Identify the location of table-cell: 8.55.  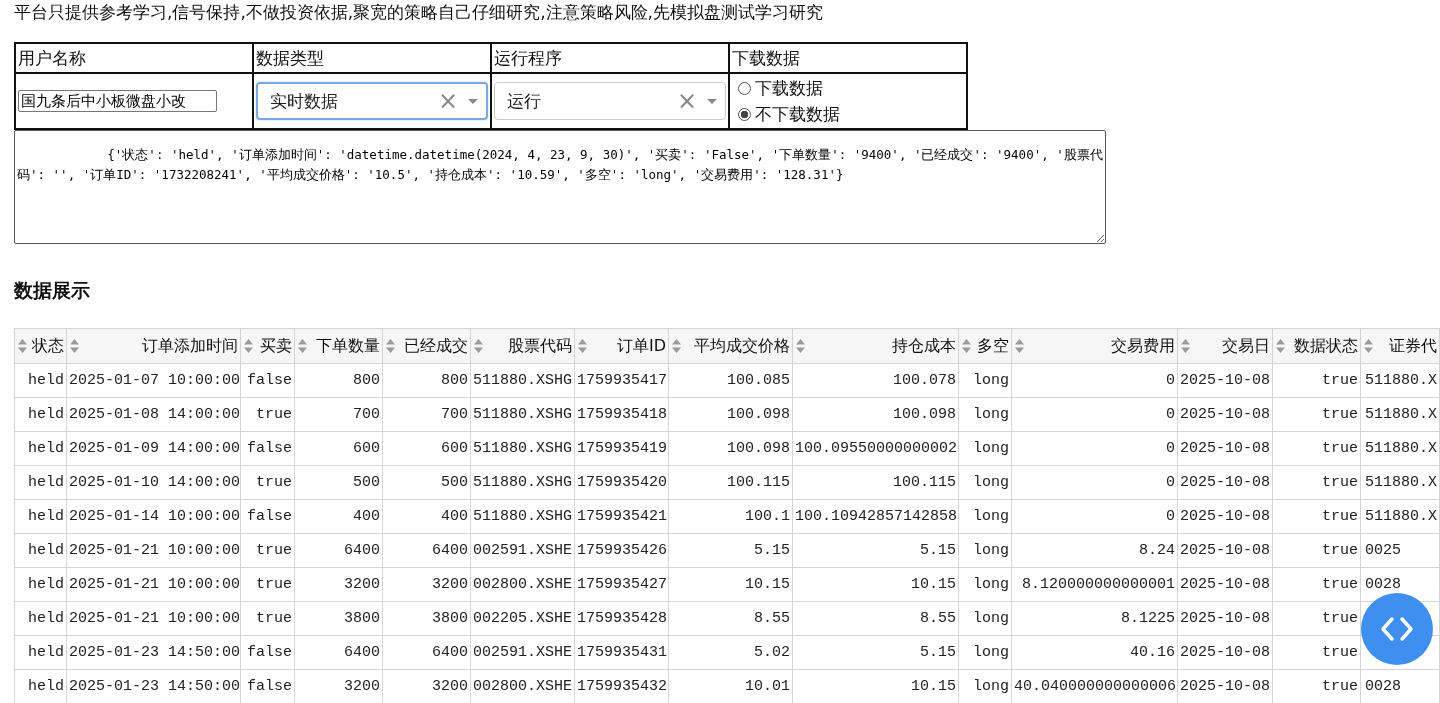
(730, 618).